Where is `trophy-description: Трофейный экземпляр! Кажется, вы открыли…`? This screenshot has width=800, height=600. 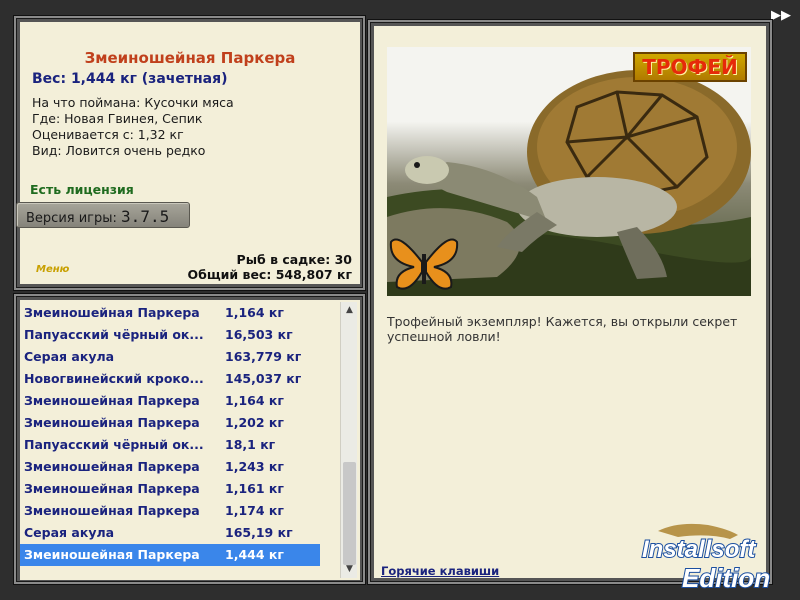
trophy-description: Трофейный экземпляр! Кажется, вы открыли… is located at coordinates (562, 329).